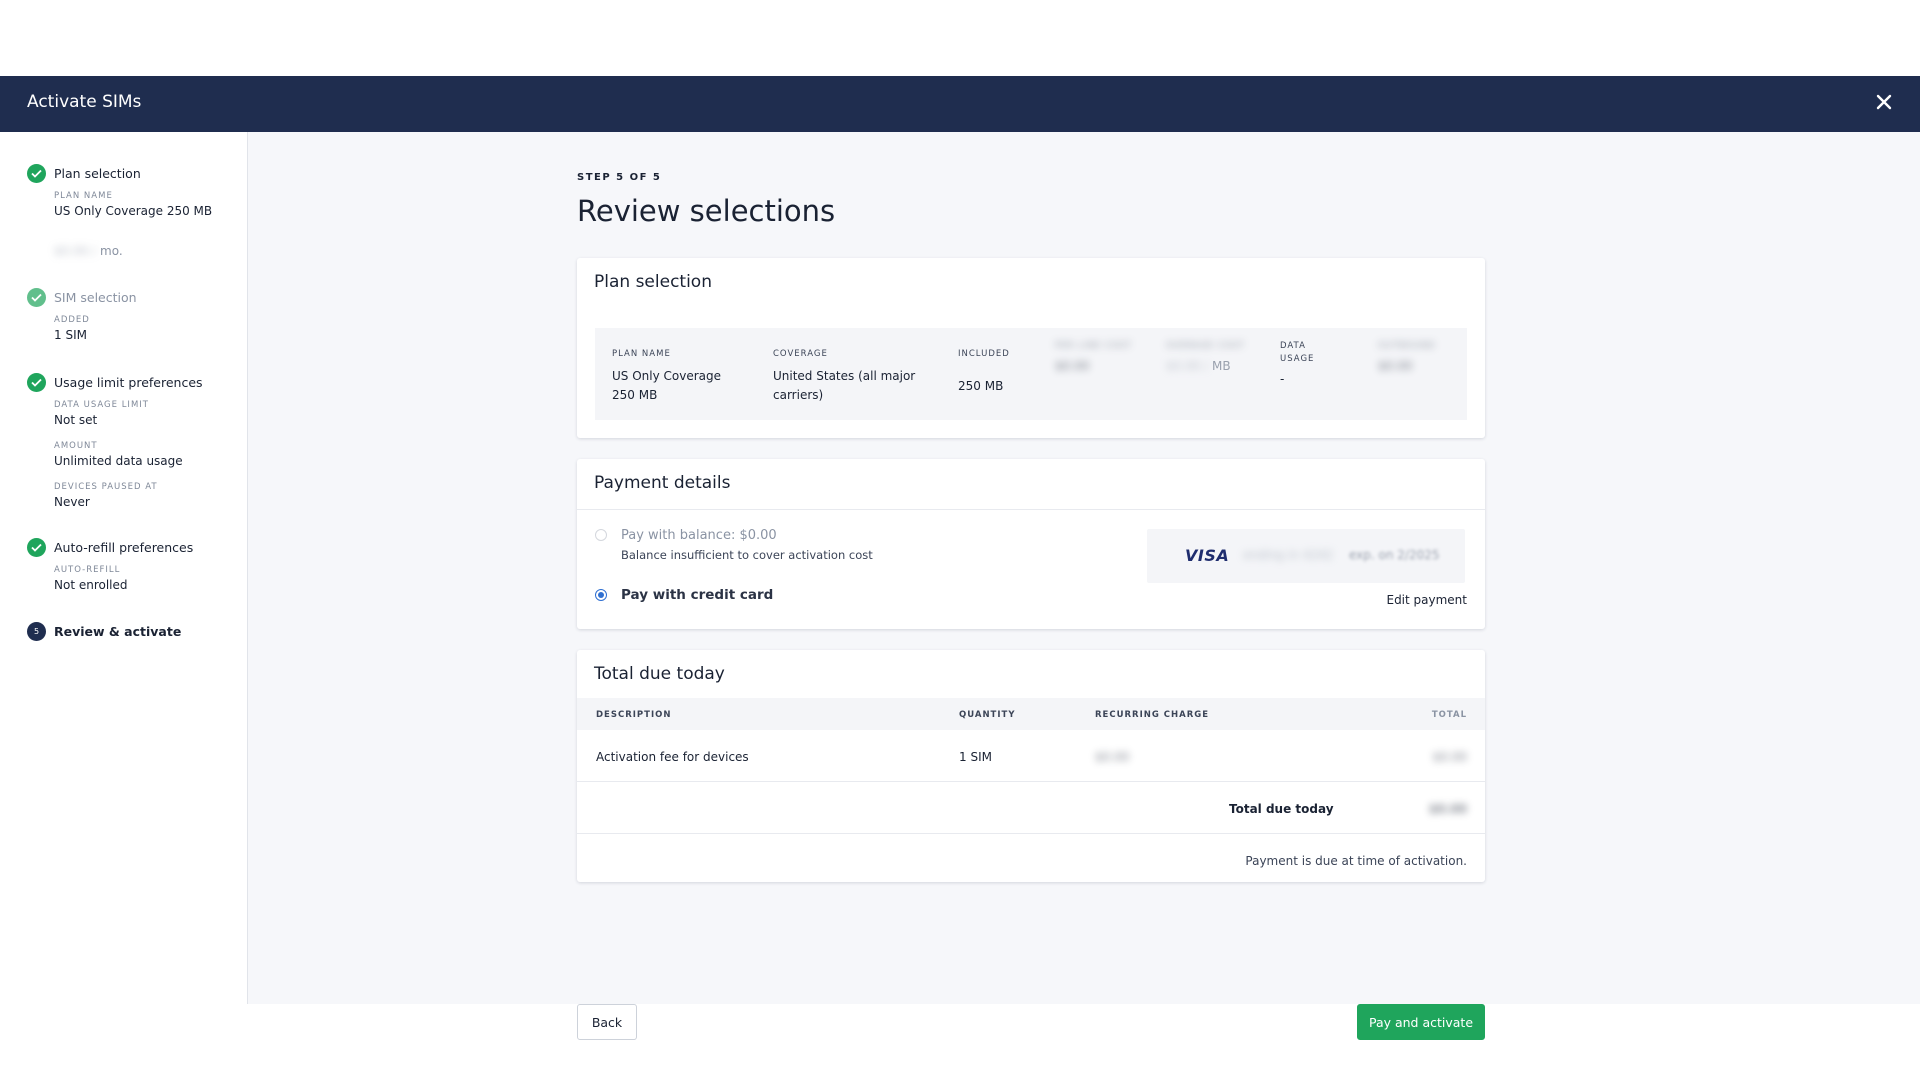 Image resolution: width=1920 pixels, height=1080 pixels. I want to click on pay-and-activate-button: Pay and activate, so click(1421, 1022).